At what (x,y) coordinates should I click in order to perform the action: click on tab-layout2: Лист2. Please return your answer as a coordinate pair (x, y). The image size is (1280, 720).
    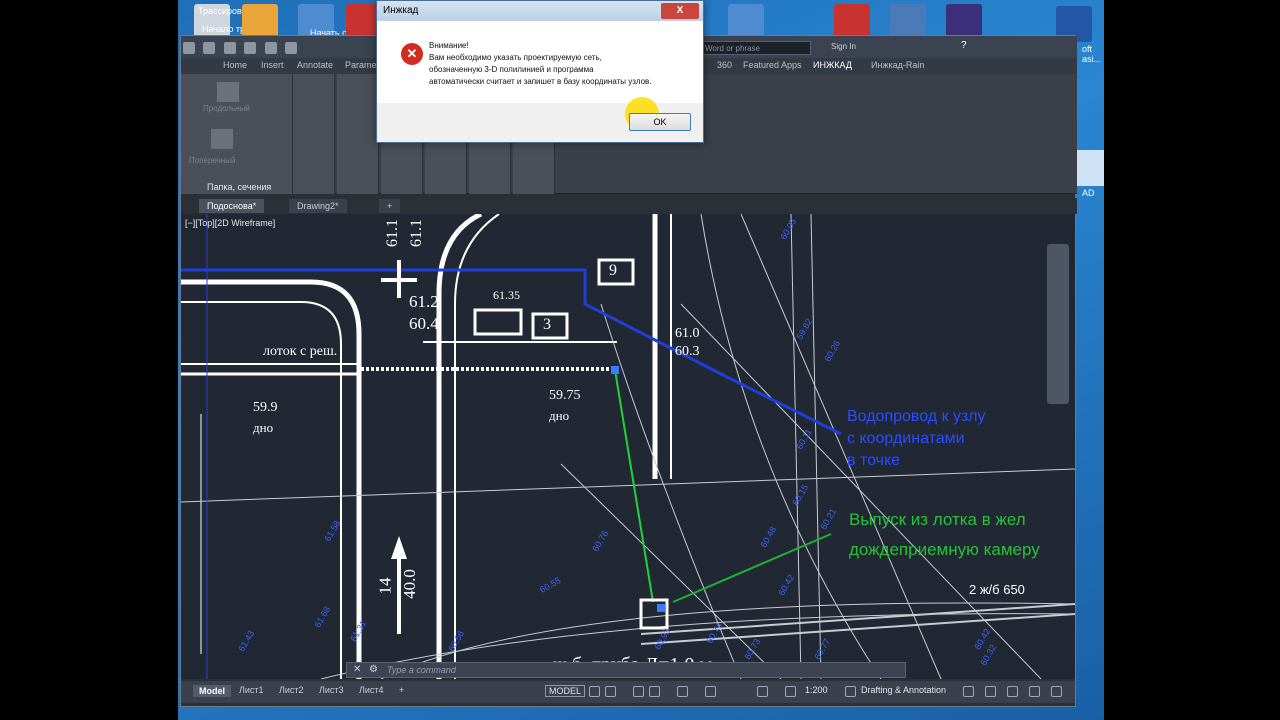
    Looking at the image, I should click on (291, 690).